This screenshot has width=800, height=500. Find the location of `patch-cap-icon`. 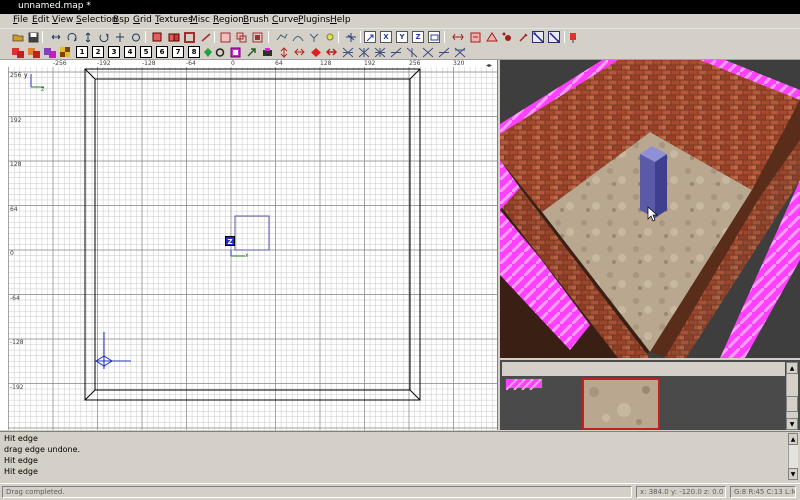

patch-cap-icon is located at coordinates (268, 52).